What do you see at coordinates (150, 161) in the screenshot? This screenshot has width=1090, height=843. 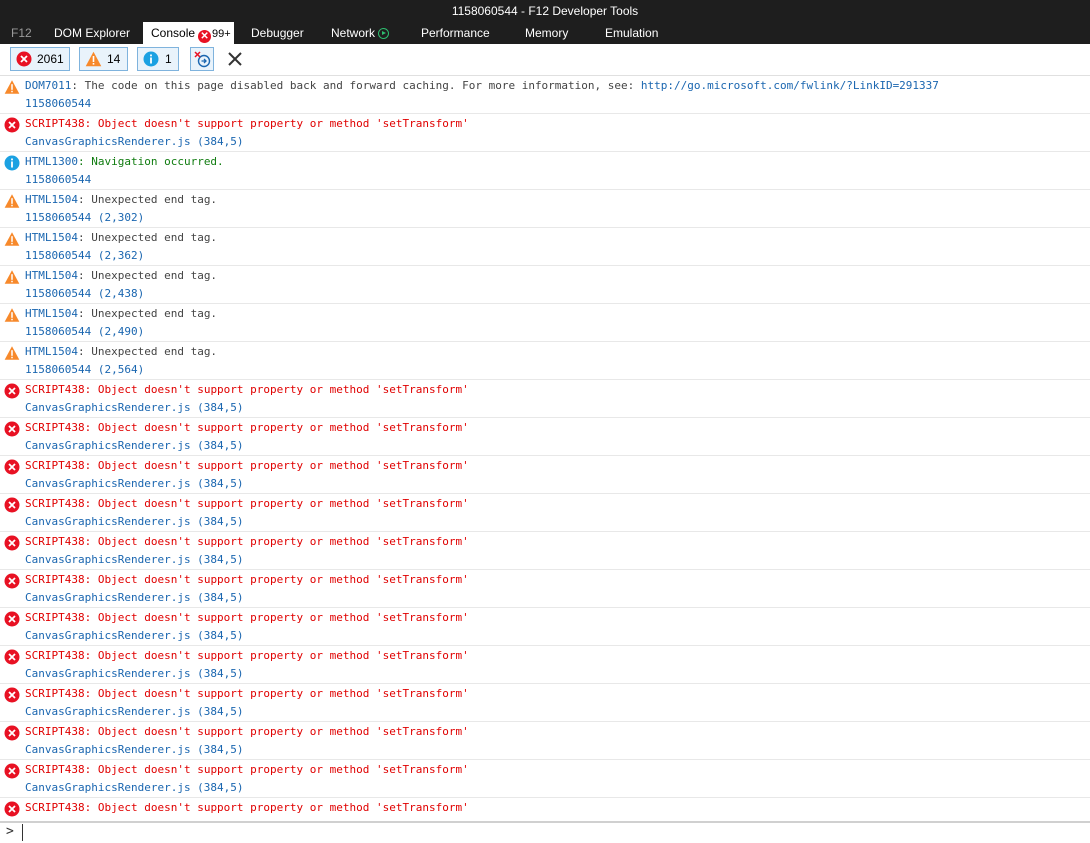 I see `message-body: : Navigation occurred.` at bounding box center [150, 161].